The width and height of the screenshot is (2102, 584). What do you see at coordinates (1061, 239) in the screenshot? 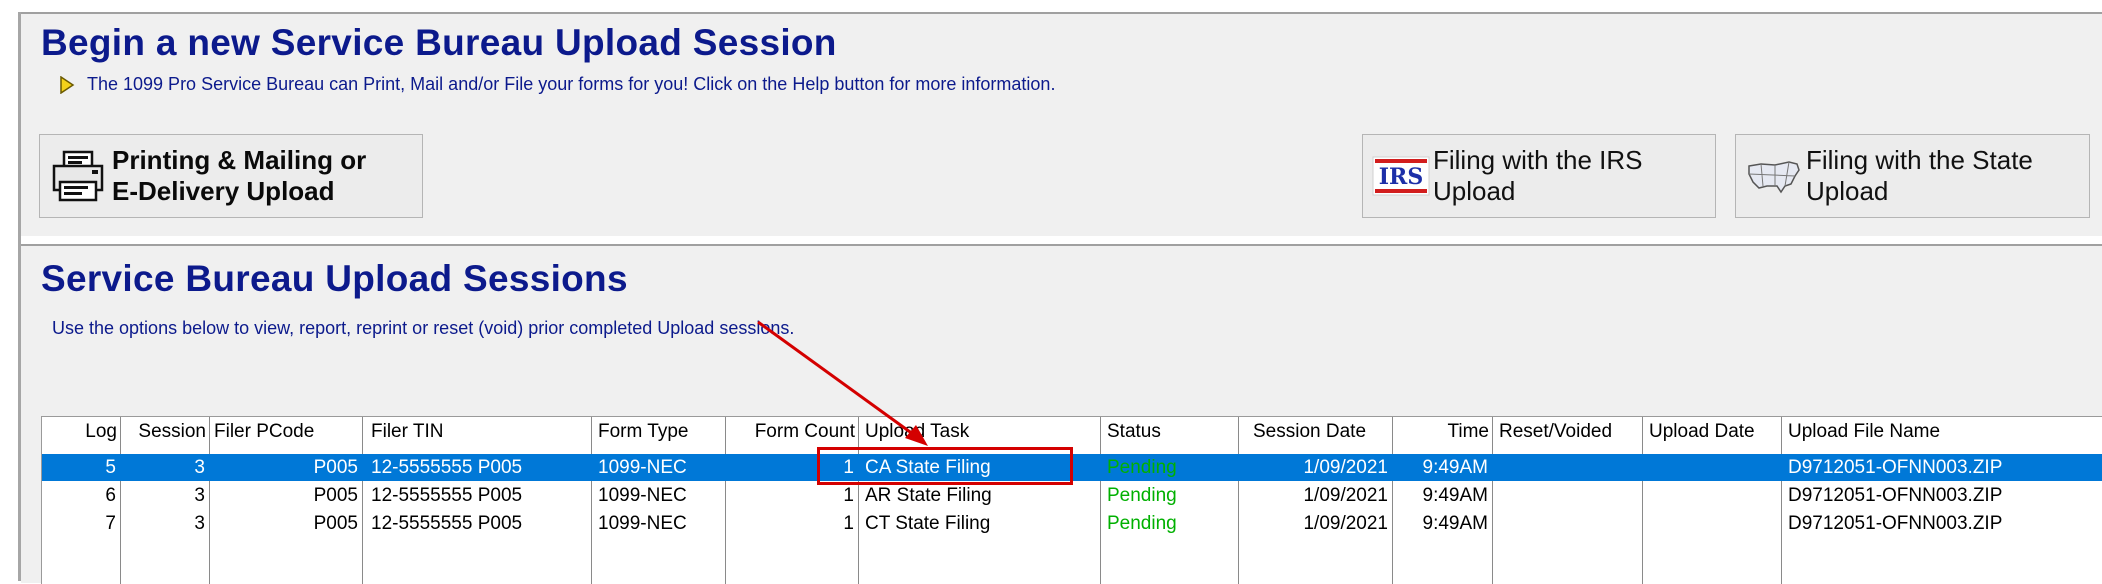
I see `panel-separator` at bounding box center [1061, 239].